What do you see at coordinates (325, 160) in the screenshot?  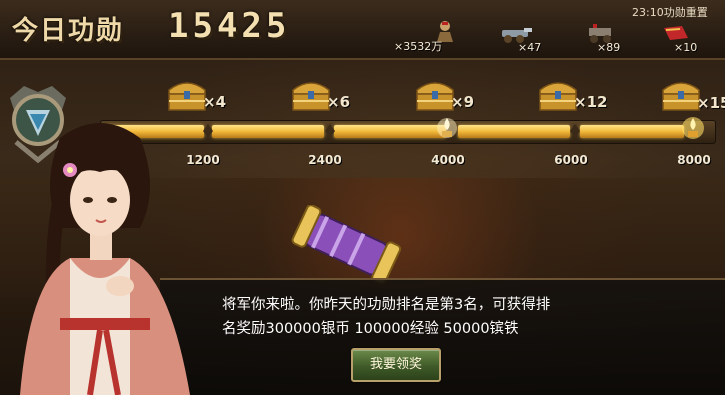 I see `milestone-value: 2400` at bounding box center [325, 160].